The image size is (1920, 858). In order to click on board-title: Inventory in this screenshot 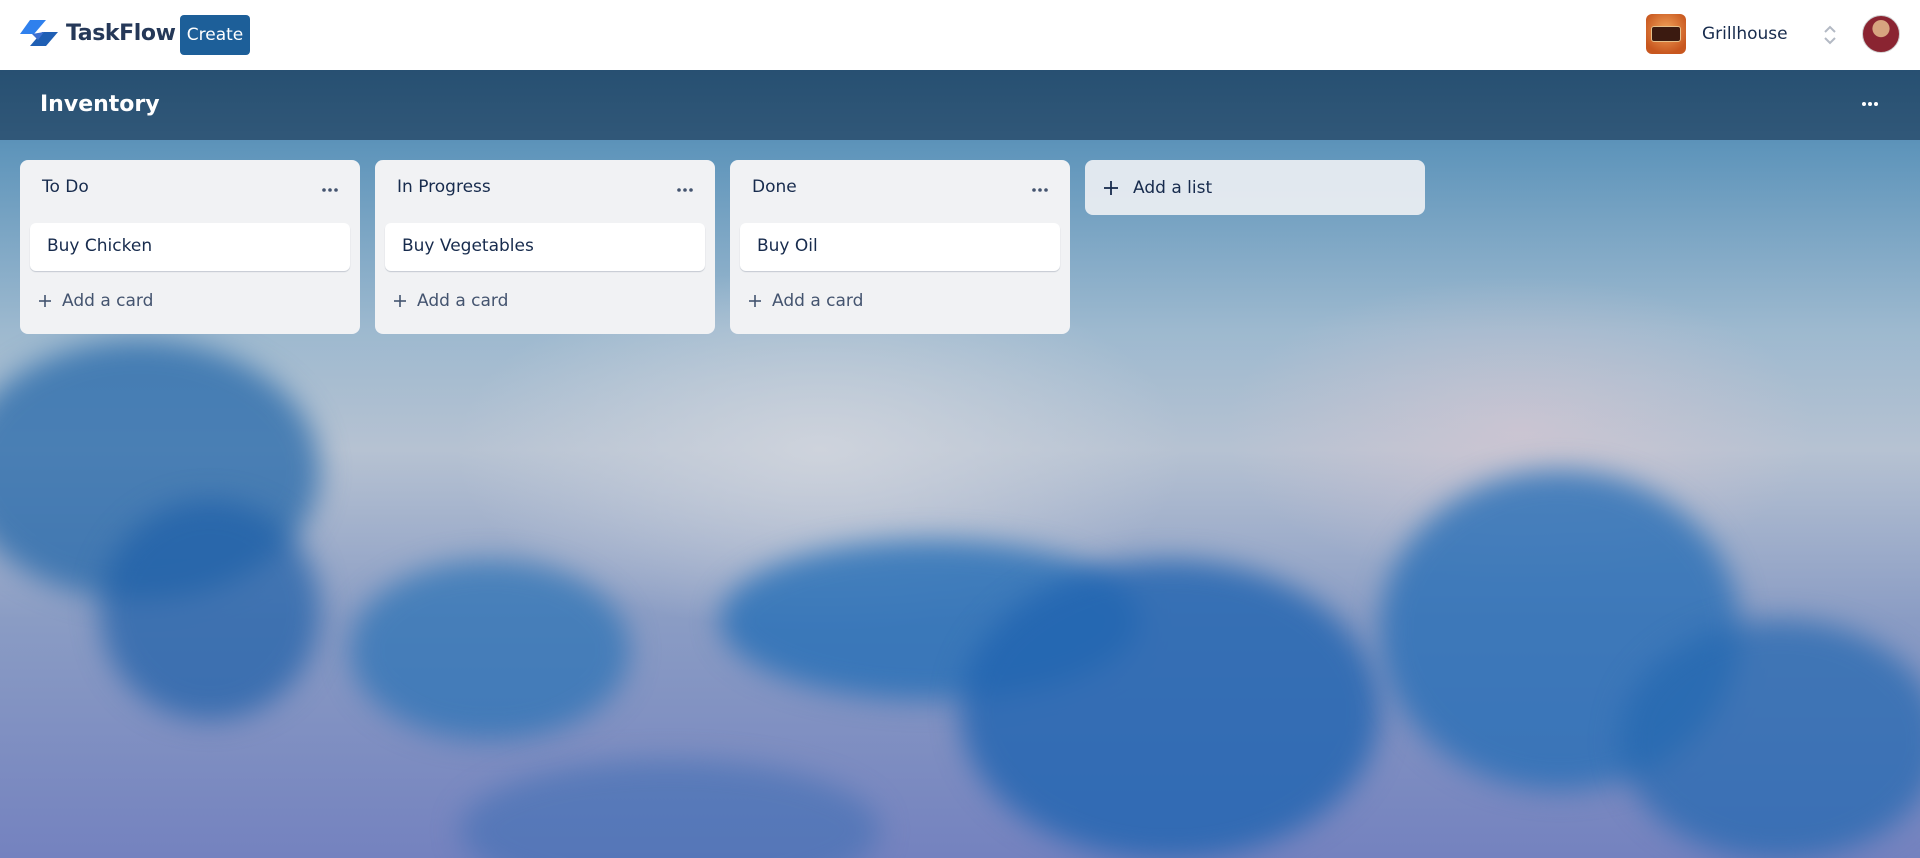, I will do `click(100, 104)`.